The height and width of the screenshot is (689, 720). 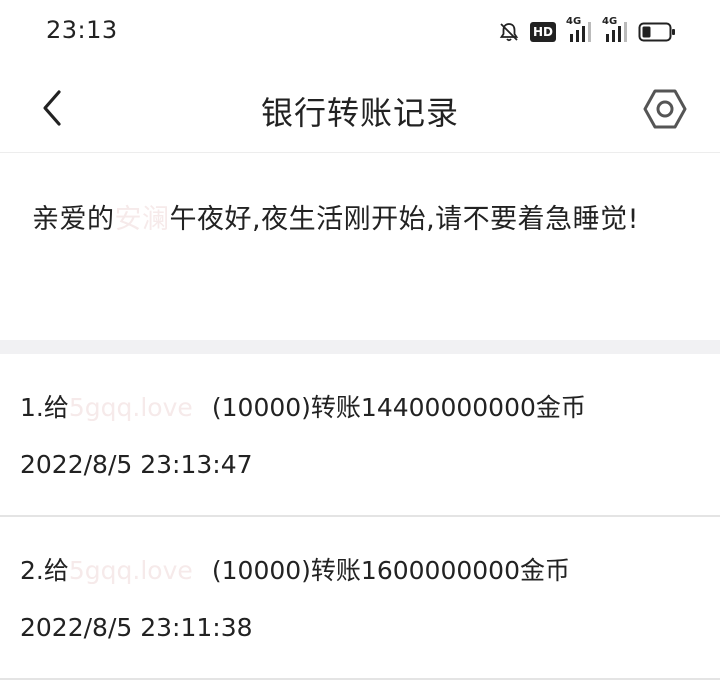 I want to click on signal-4g-icon: 4G, so click(x=579, y=30).